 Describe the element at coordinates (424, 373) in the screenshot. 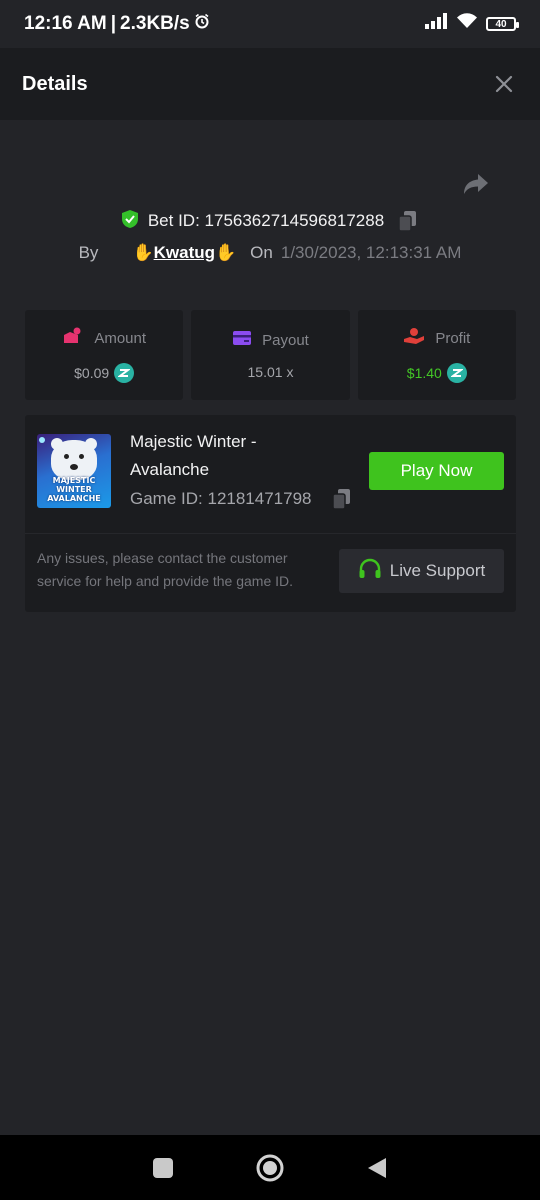

I see `profit-value: $1.40` at that location.